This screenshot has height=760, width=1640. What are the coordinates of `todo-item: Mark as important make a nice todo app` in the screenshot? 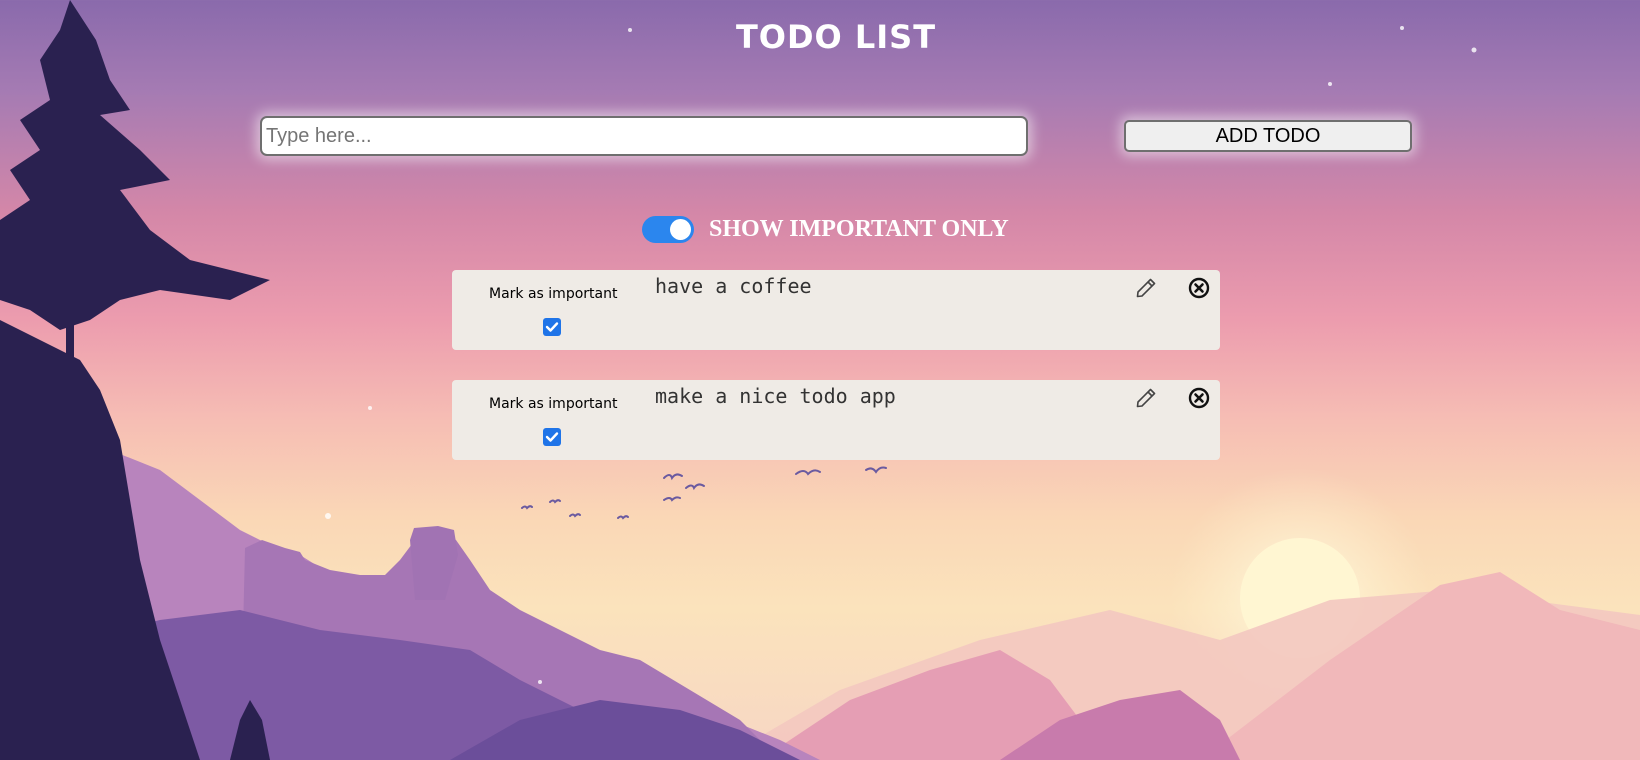 It's located at (836, 420).